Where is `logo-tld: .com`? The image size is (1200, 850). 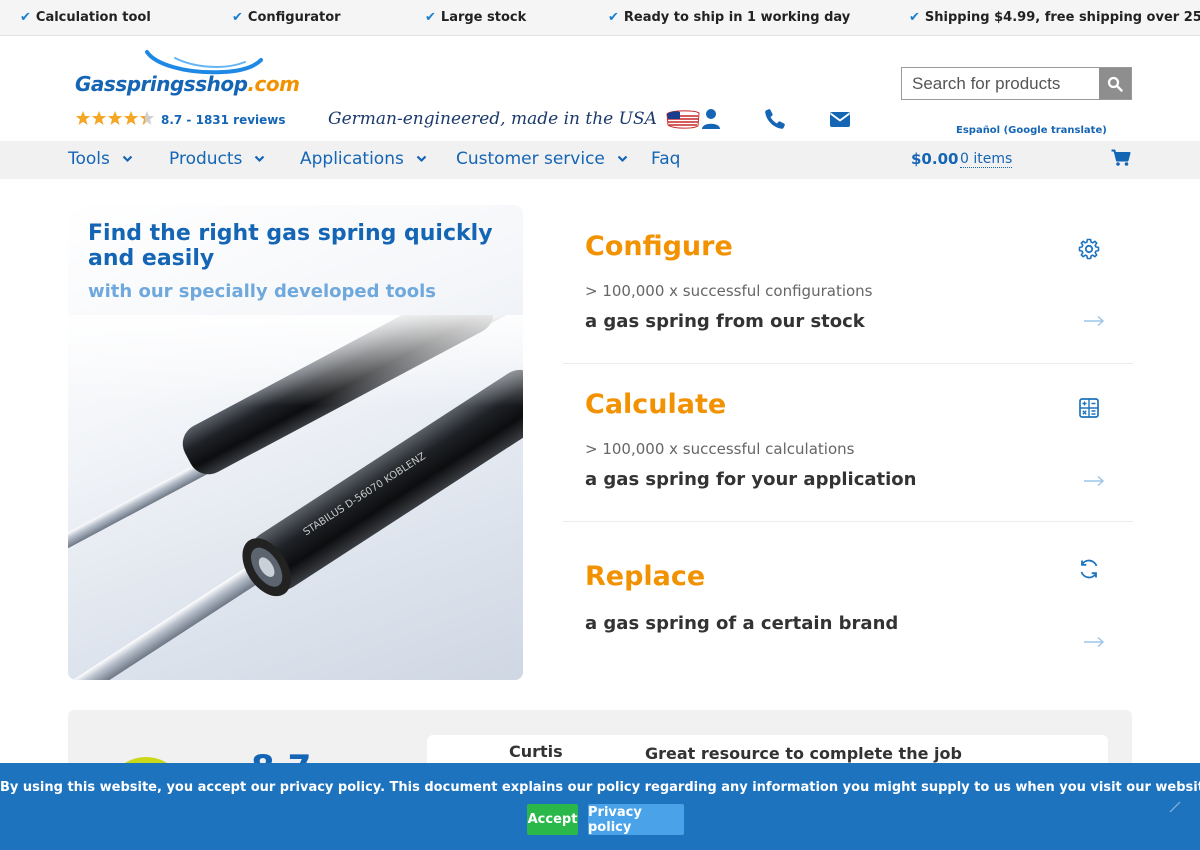 logo-tld: .com is located at coordinates (273, 84).